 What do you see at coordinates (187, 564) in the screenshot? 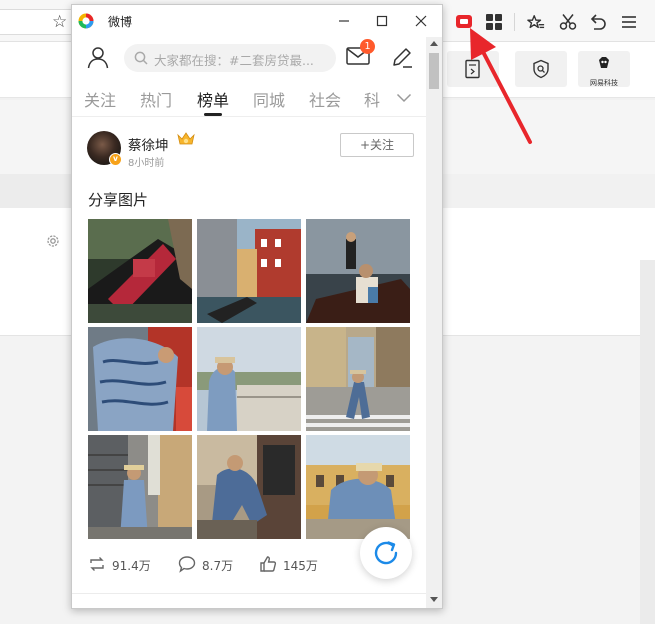
I see `comment-icon` at bounding box center [187, 564].